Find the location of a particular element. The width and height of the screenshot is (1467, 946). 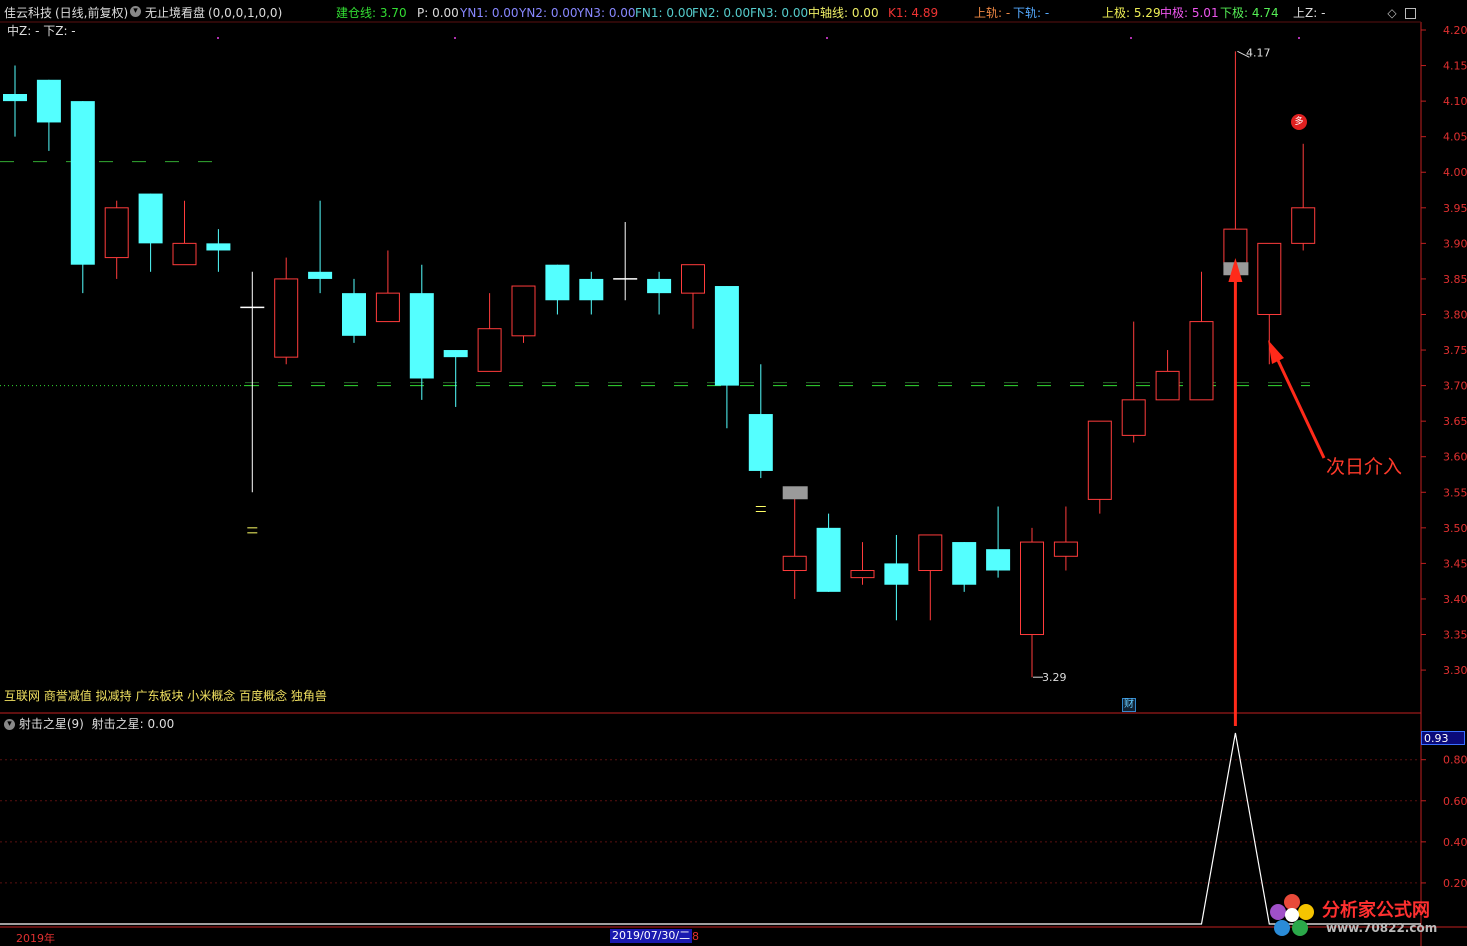

grey-signal-marker is located at coordinates (795, 493).